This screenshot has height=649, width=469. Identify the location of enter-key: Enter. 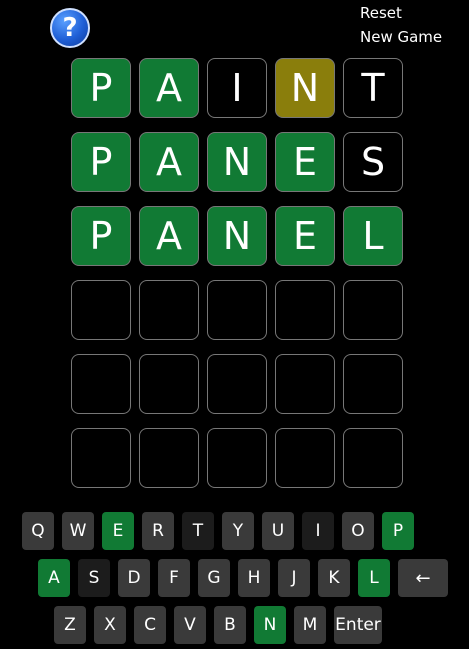
(358, 625).